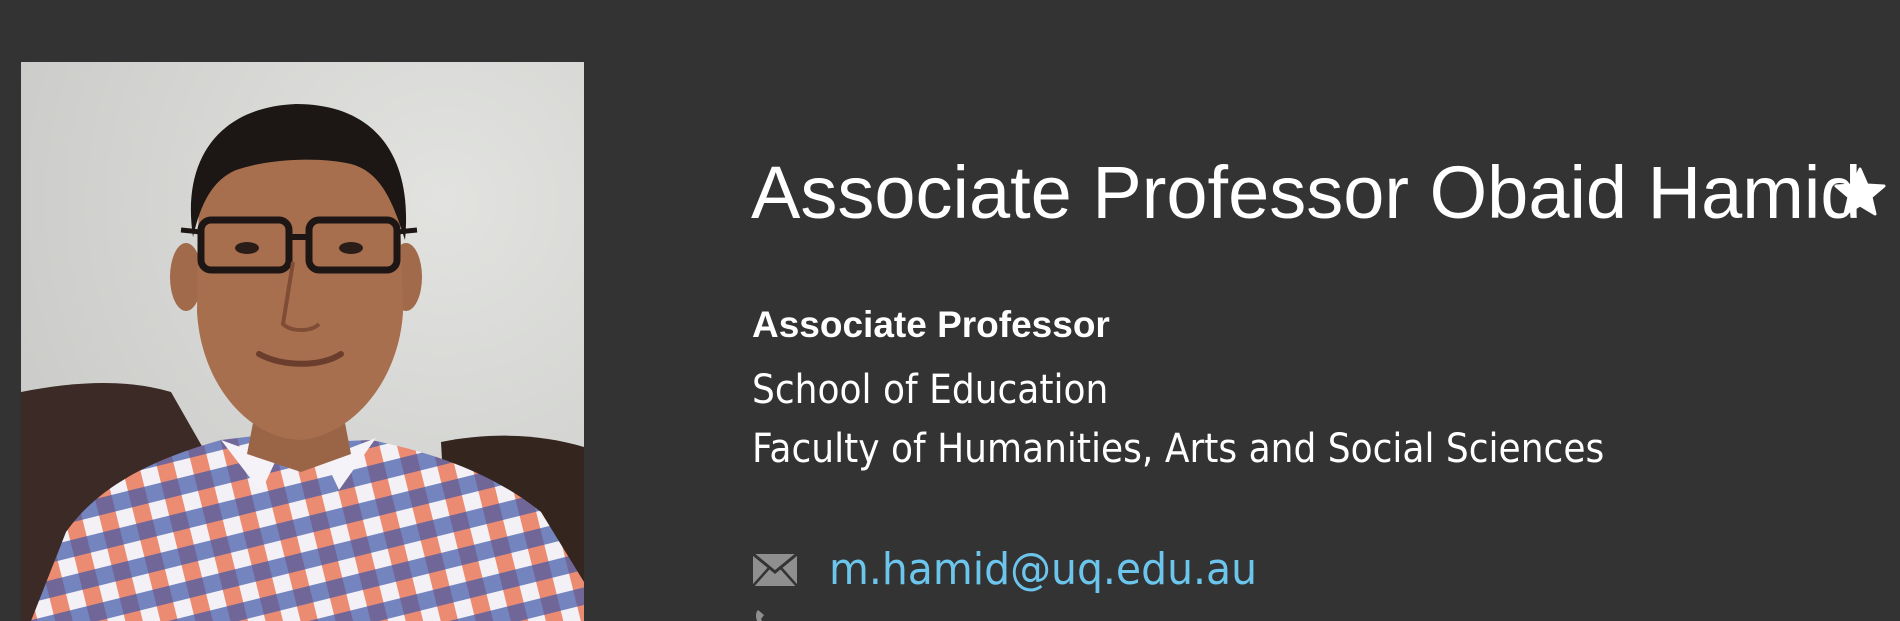  Describe the element at coordinates (930, 390) in the screenshot. I see `school-name: School of Education` at that location.